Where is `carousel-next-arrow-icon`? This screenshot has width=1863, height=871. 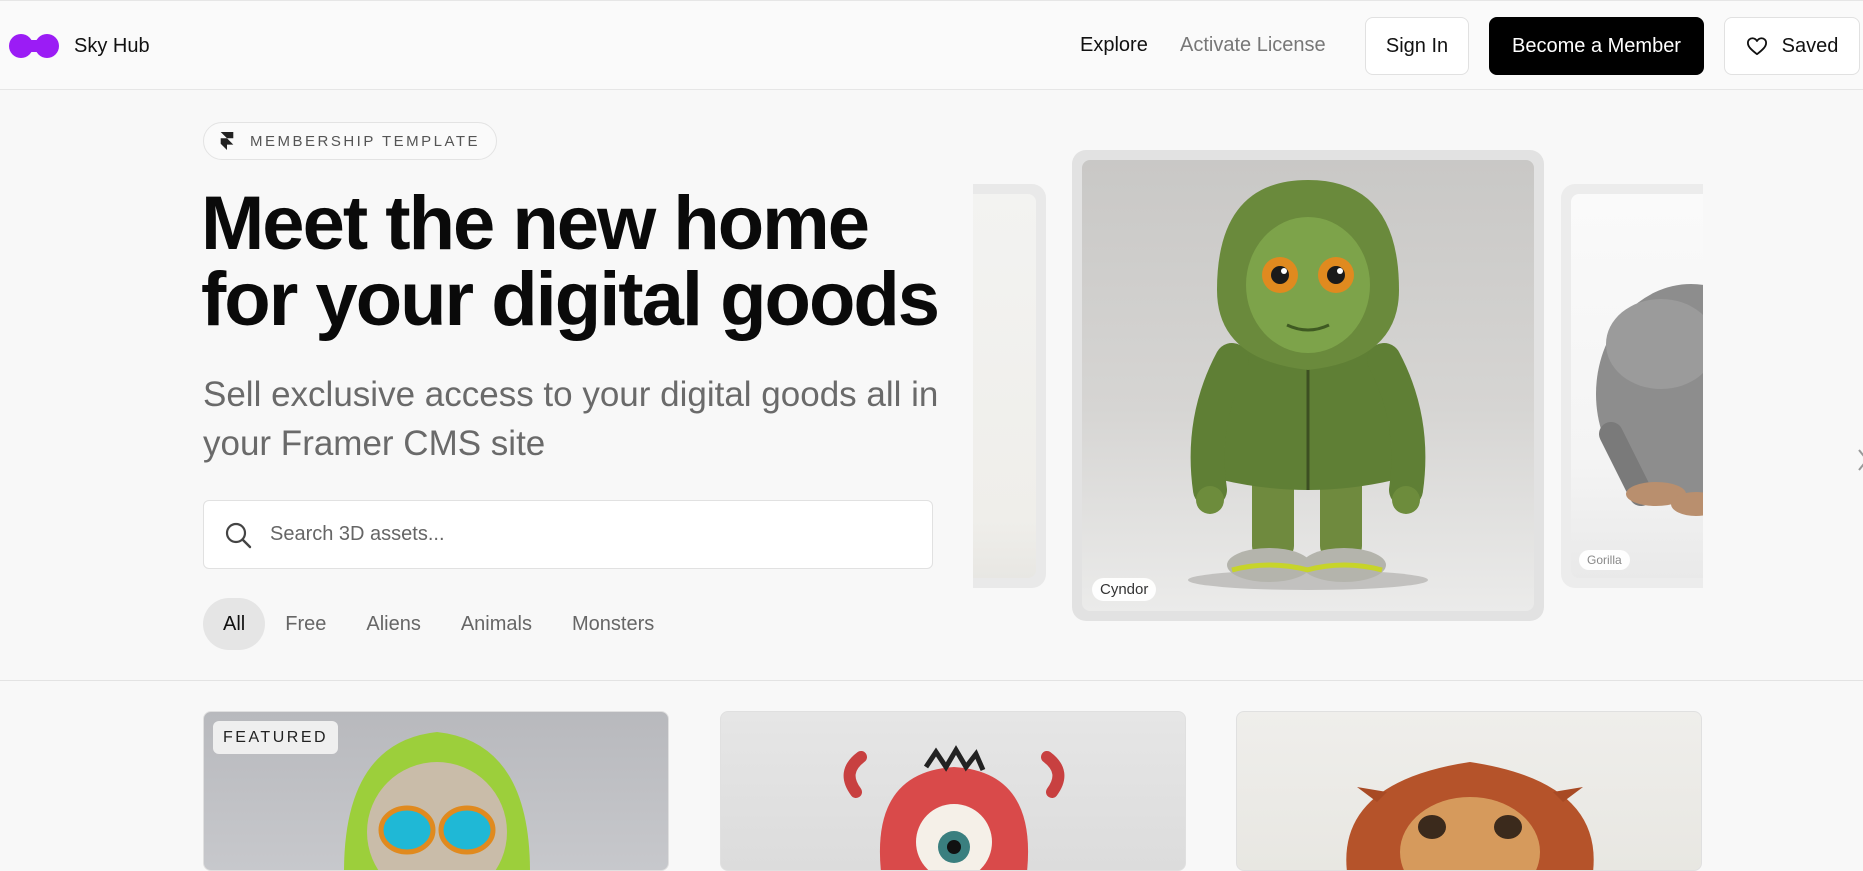
carousel-next-arrow-icon is located at coordinates (1860, 460).